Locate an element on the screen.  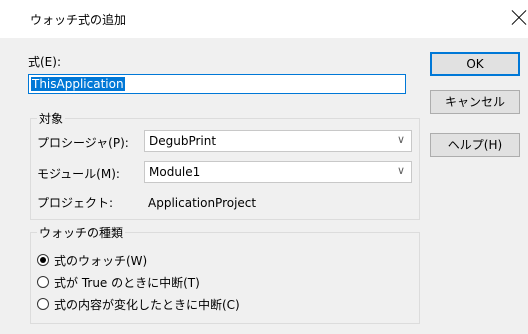
procedure-value: DegubPrint is located at coordinates (183, 141).